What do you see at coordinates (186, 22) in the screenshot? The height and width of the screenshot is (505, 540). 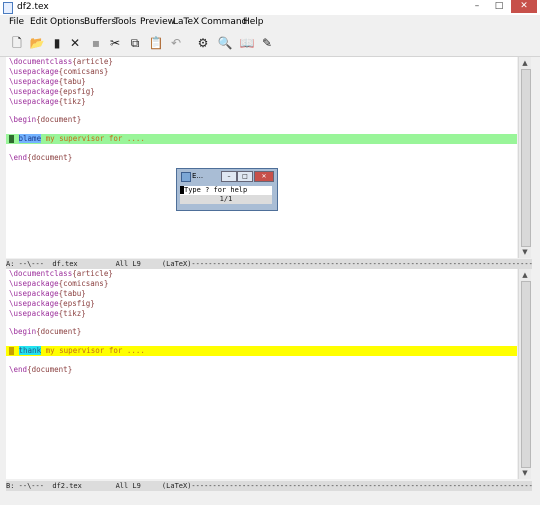 I see `menu-latex: LaTeX` at bounding box center [186, 22].